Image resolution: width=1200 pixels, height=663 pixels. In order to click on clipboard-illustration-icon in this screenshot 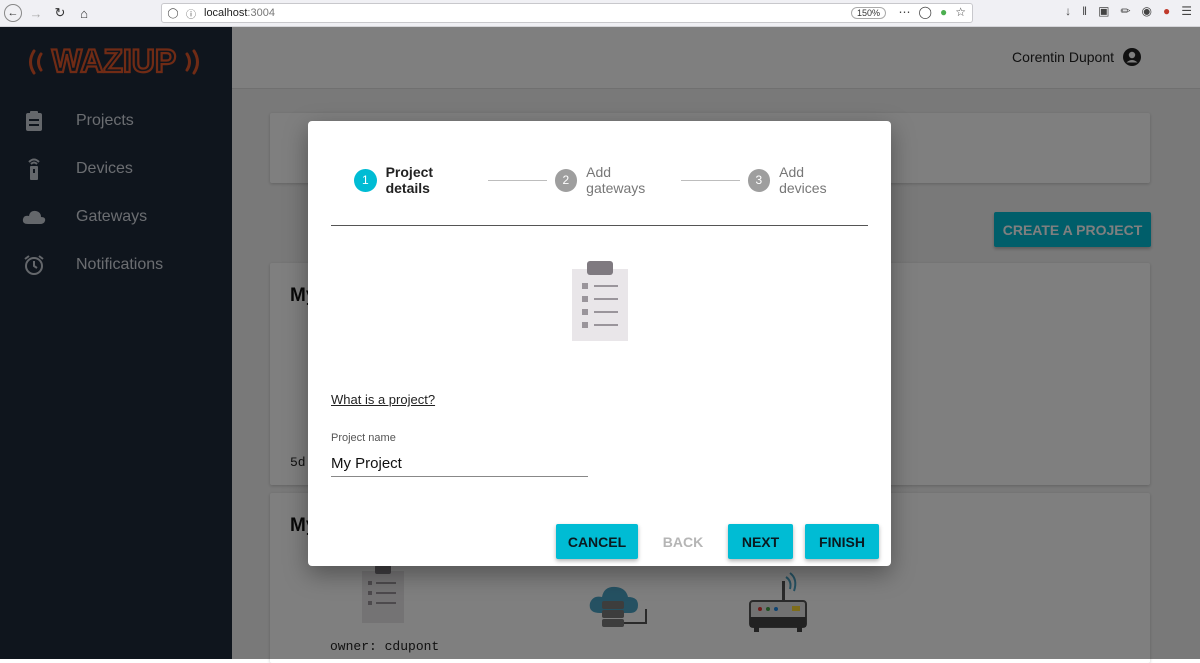, I will do `click(600, 301)`.